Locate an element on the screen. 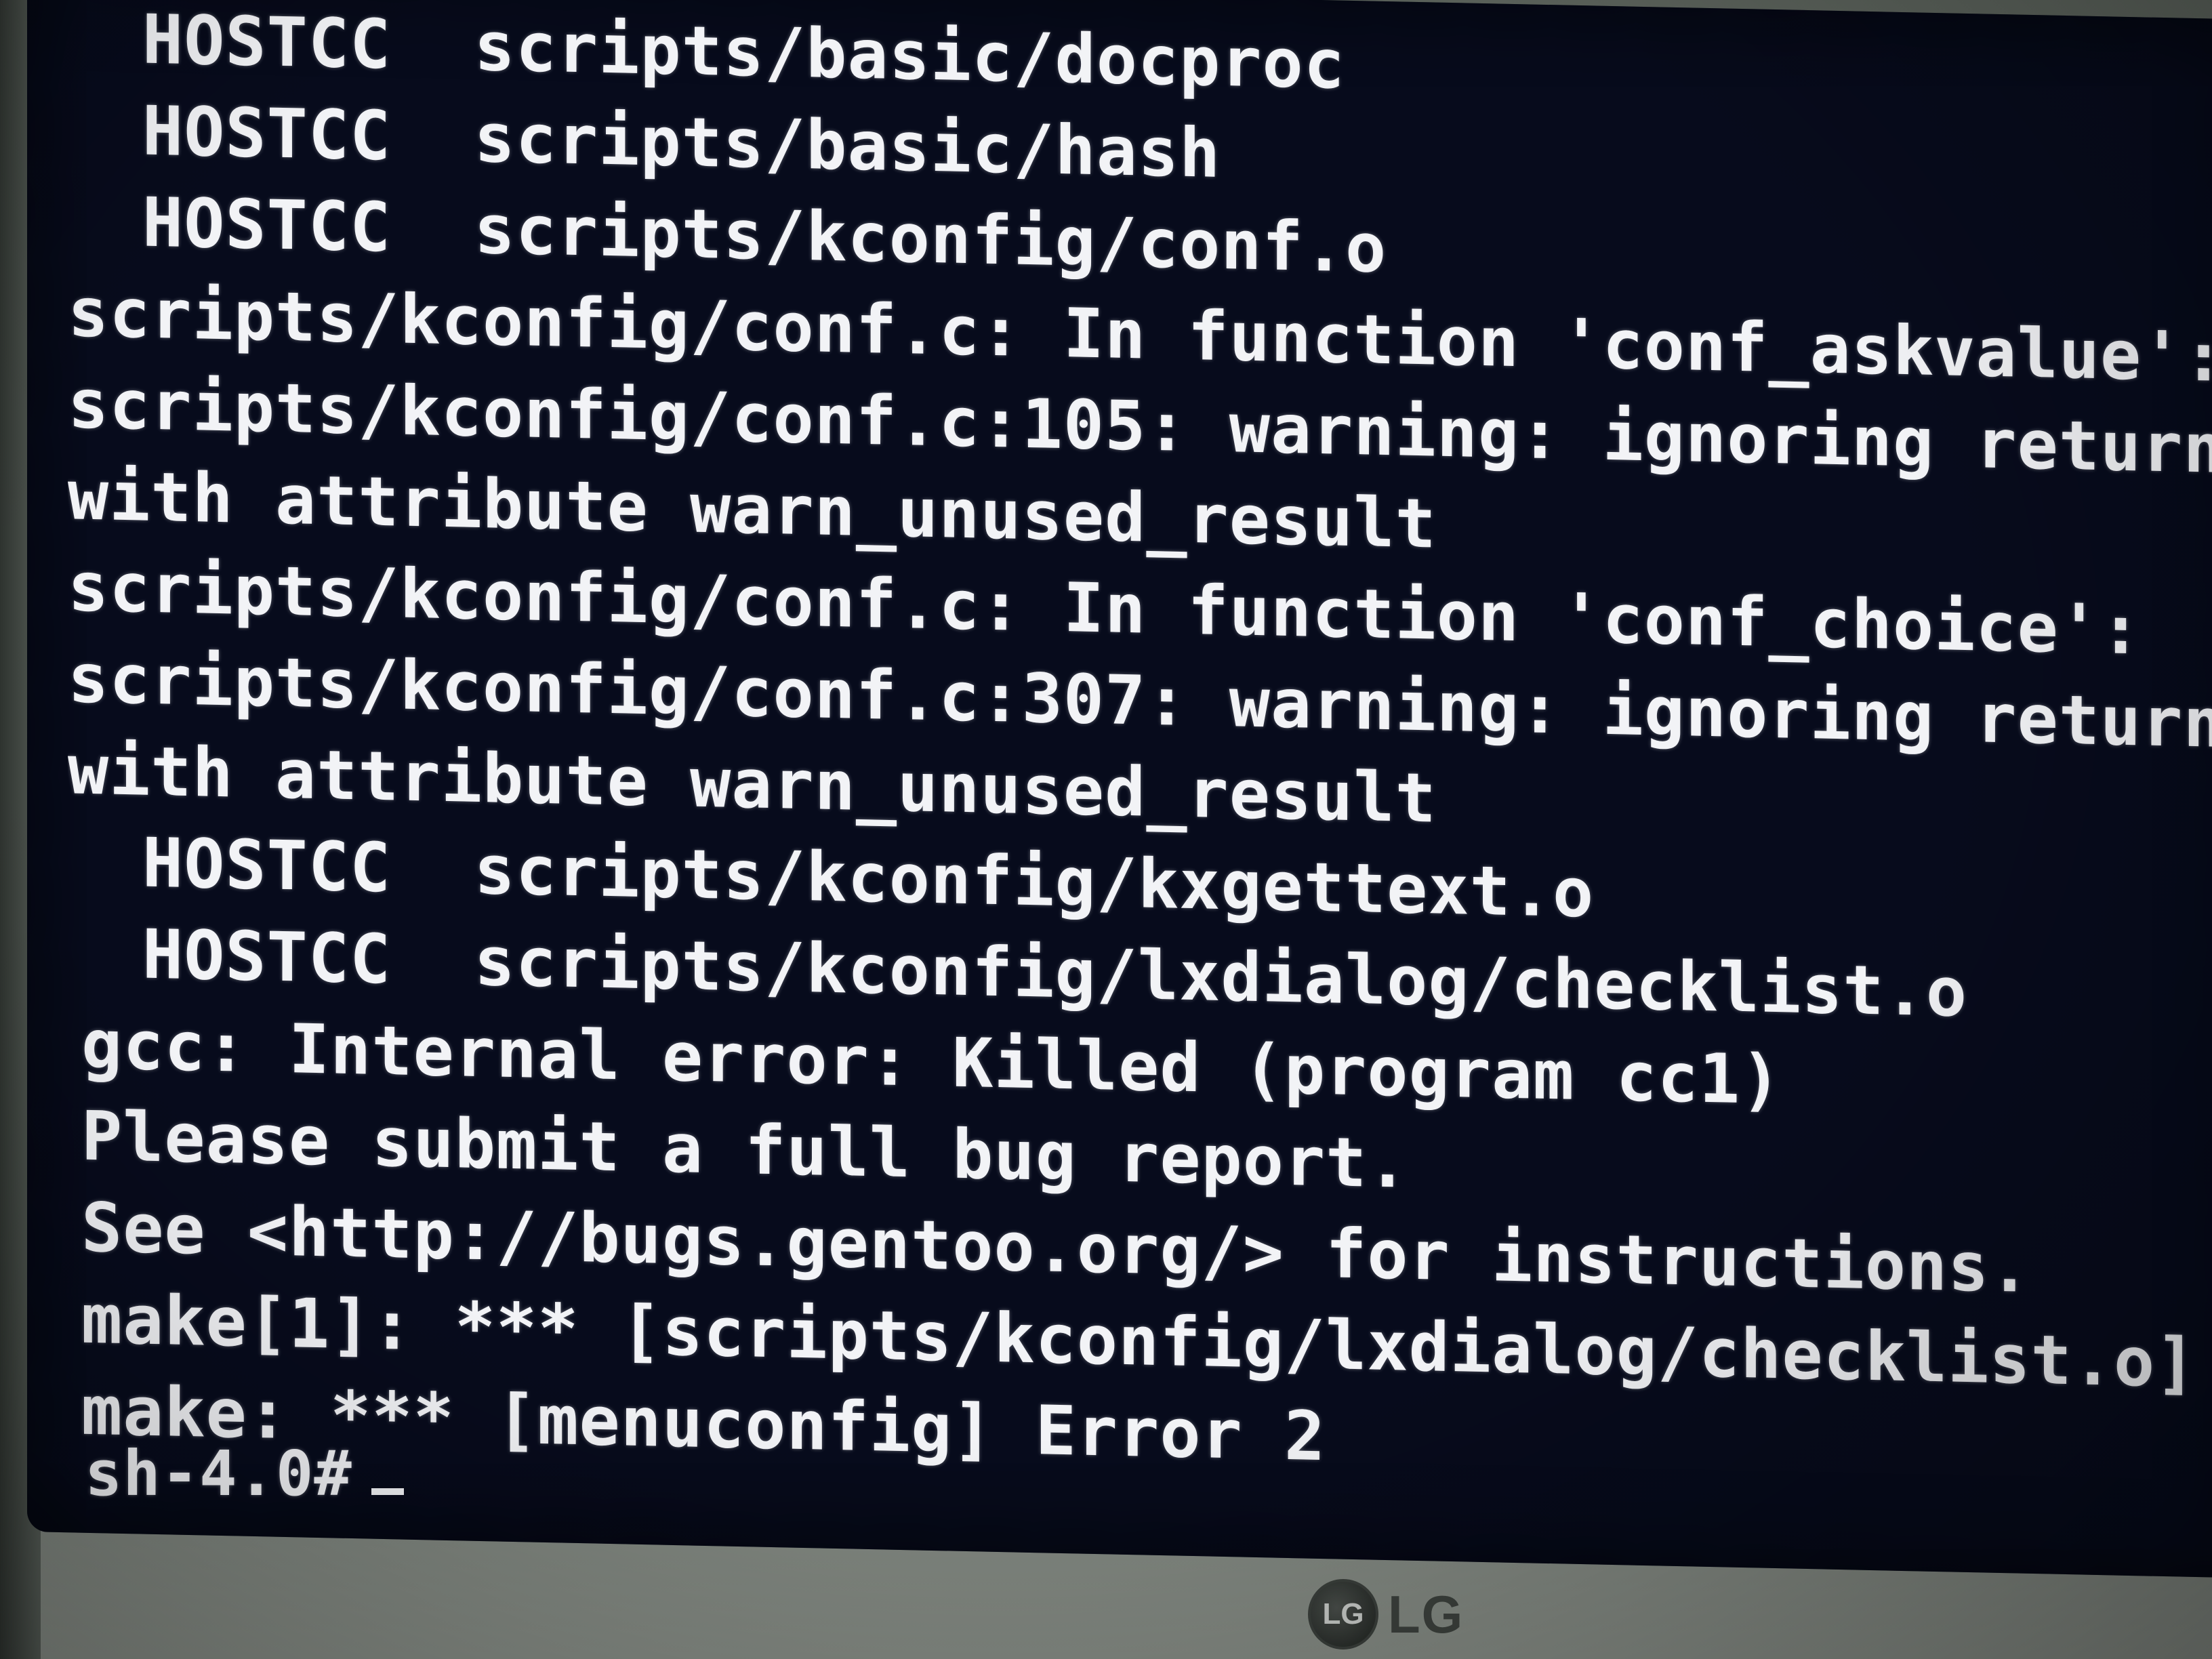  lg-logo-icon: LG is located at coordinates (1343, 1614).